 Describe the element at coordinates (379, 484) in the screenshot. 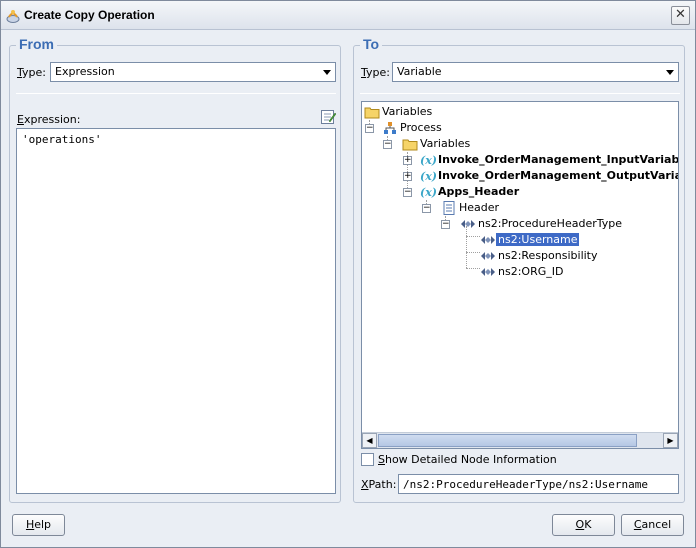

I see `xpath-label: XPath:` at that location.